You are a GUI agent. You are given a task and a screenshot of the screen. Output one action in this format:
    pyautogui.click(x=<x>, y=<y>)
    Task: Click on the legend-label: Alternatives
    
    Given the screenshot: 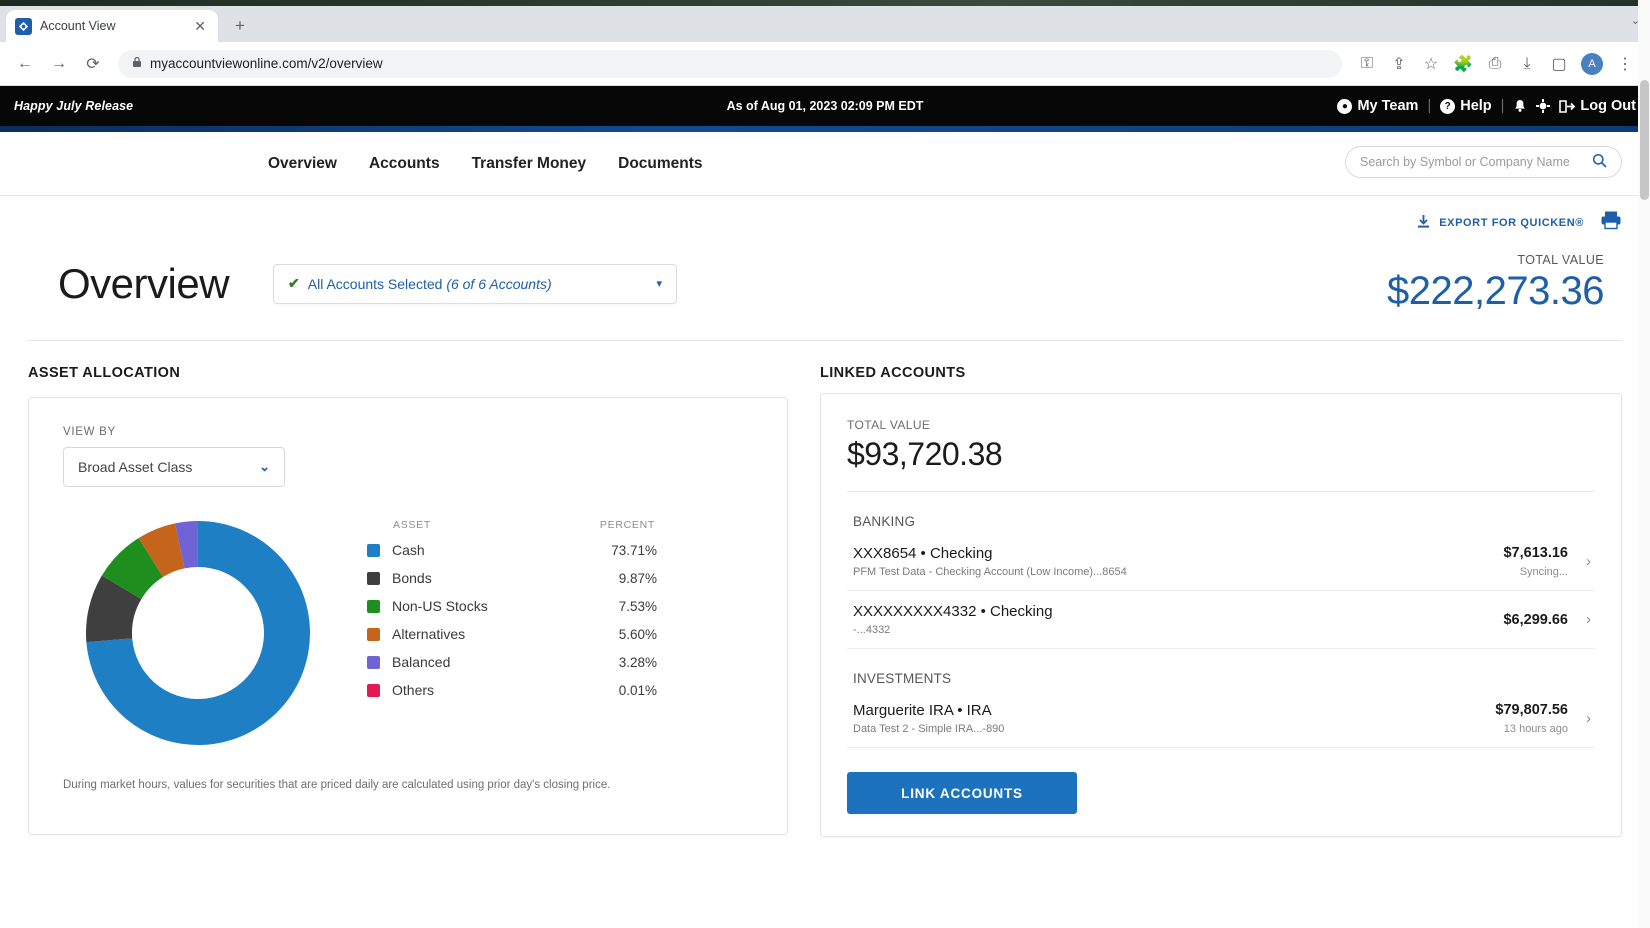 What is the action you would take?
    pyautogui.click(x=429, y=634)
    